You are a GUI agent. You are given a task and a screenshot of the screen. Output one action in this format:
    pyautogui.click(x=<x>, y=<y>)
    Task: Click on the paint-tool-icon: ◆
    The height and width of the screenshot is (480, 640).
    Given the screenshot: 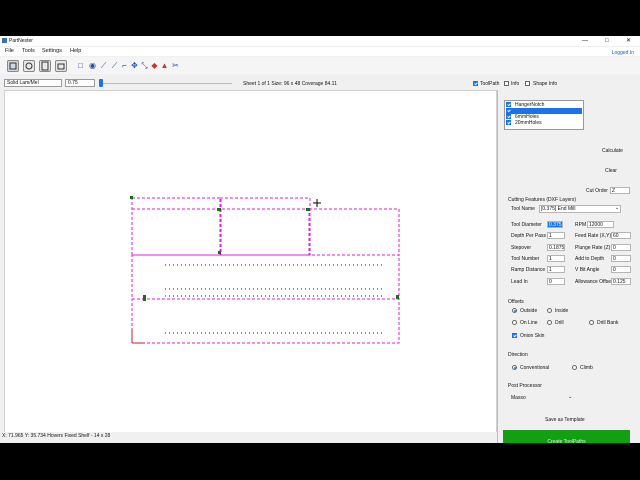 What is the action you would take?
    pyautogui.click(x=154, y=65)
    